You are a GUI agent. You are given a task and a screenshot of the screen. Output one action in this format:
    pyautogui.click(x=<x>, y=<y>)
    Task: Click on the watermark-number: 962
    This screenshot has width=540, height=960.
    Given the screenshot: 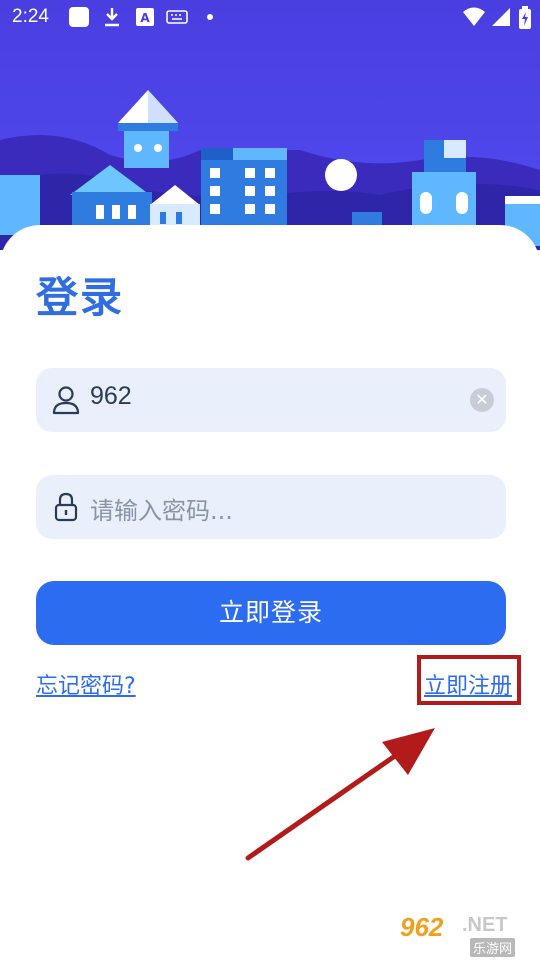 What is the action you would take?
    pyautogui.click(x=422, y=927)
    